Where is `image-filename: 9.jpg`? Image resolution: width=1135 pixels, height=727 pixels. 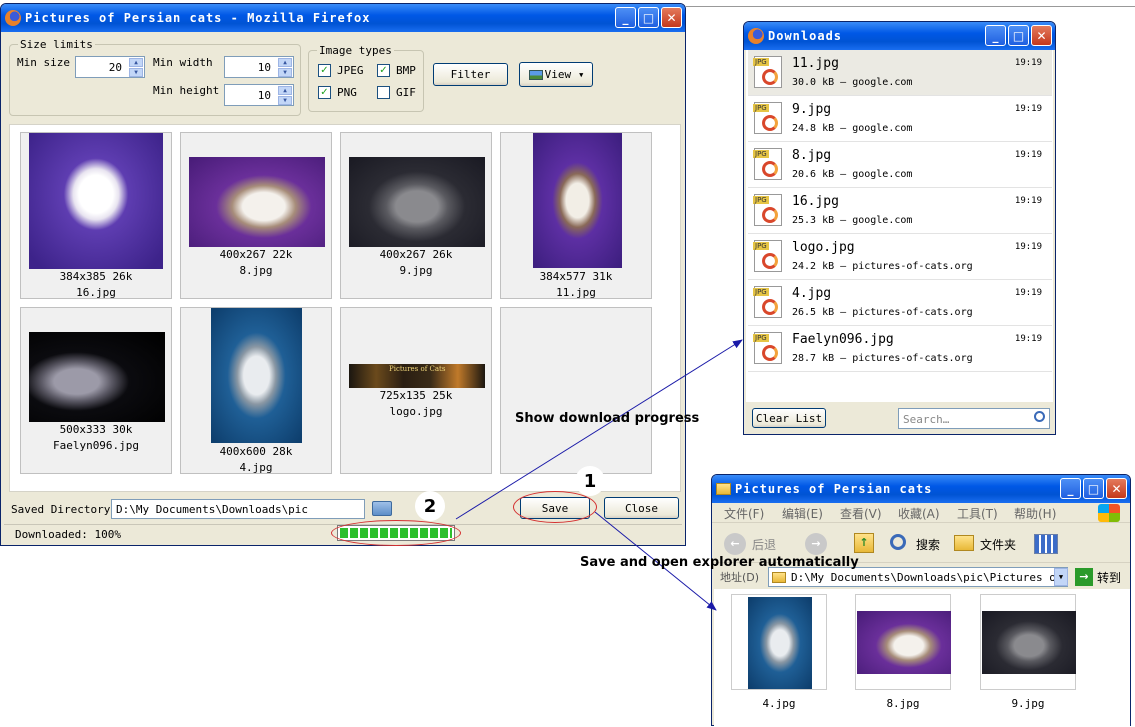
image-filename: 9.jpg is located at coordinates (416, 270).